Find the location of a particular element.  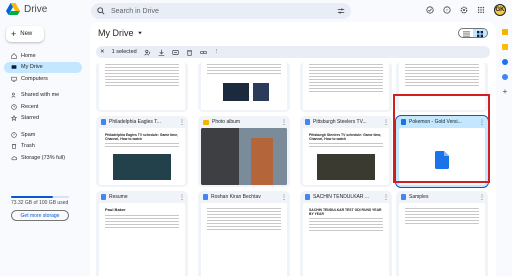

file-card: Roshan Kiran Bechtav ⋮ is located at coordinates (244, 233).